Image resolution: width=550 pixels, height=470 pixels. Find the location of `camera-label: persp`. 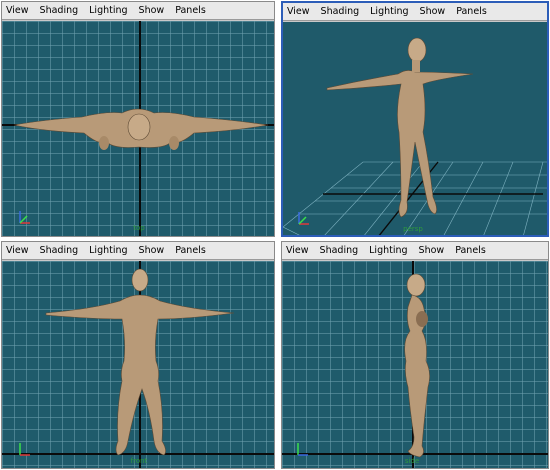

camera-label: persp is located at coordinates (413, 229).